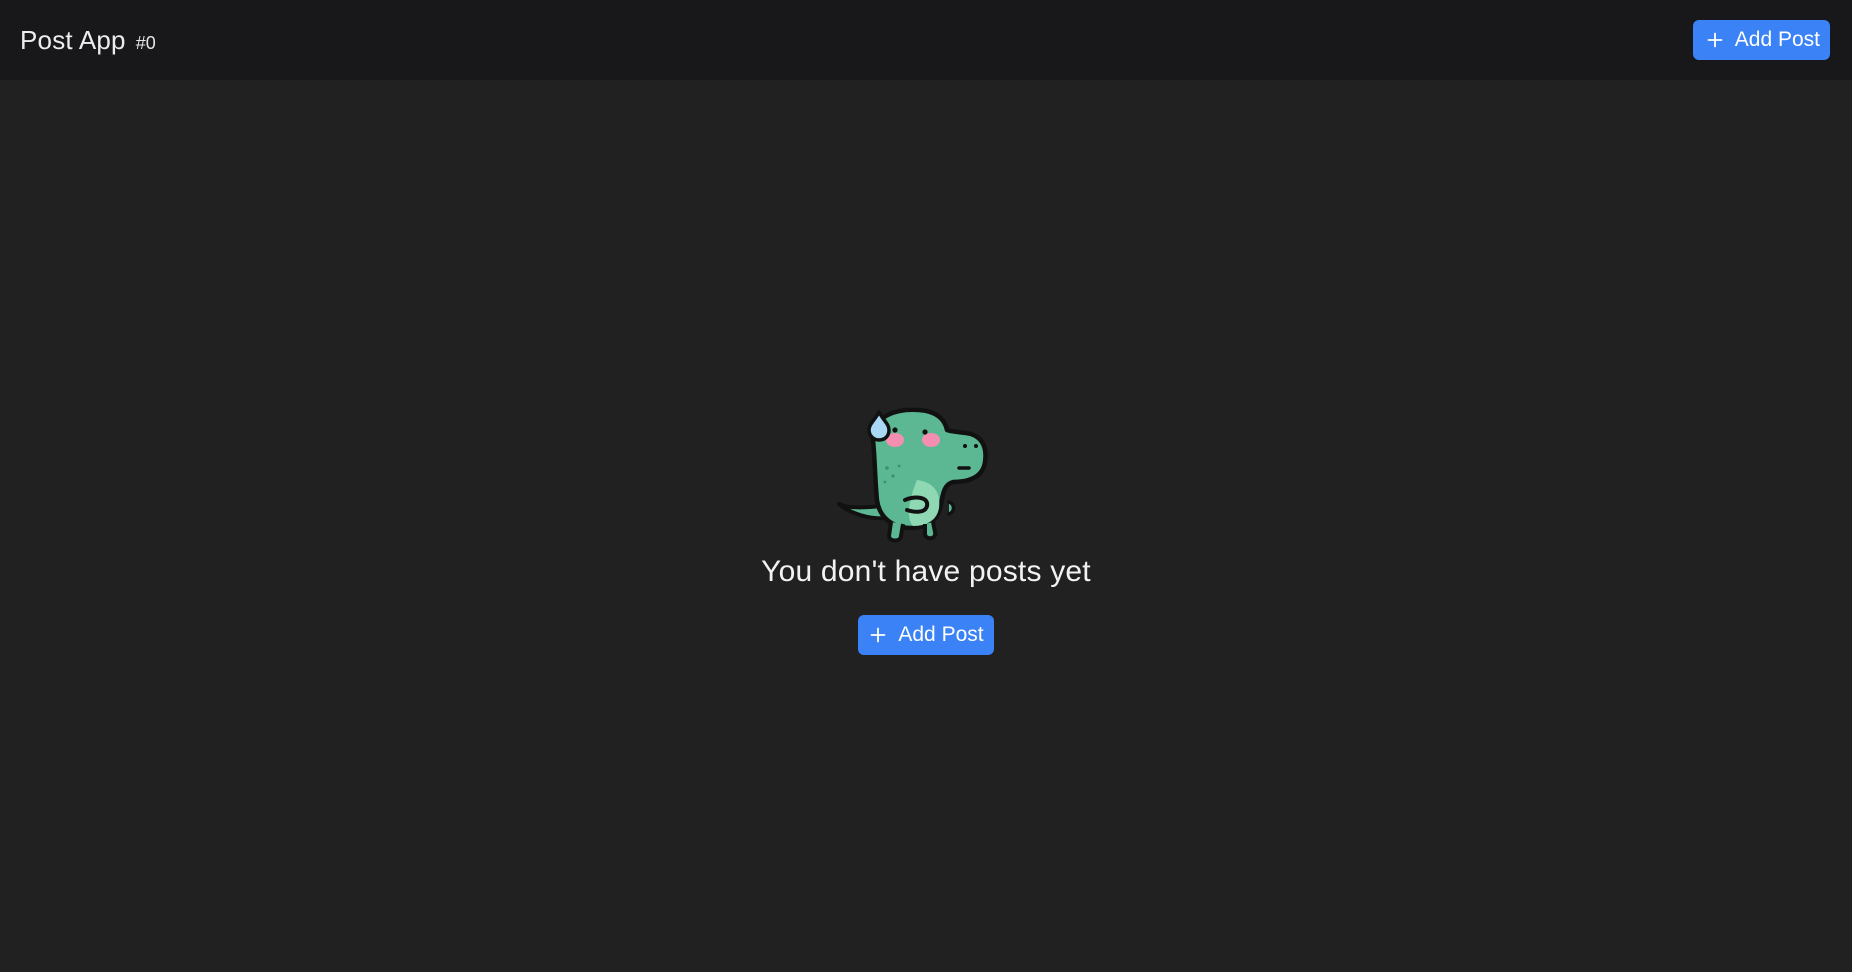 The width and height of the screenshot is (1852, 972). What do you see at coordinates (941, 634) in the screenshot?
I see `empty-state-add-post-label: Add Post` at bounding box center [941, 634].